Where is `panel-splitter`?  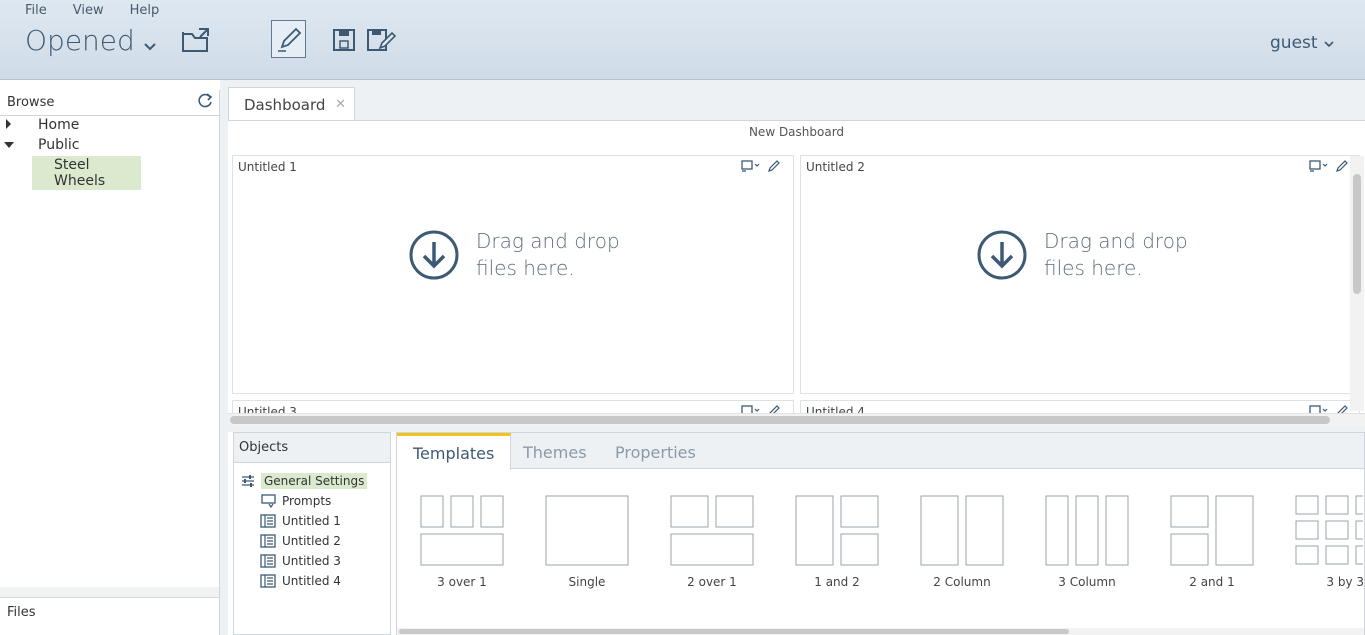
panel-splitter is located at coordinates (110, 592).